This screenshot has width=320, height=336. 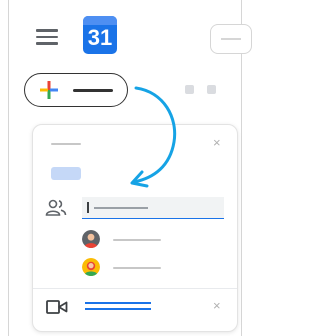 I want to click on guest-input-placeholder-line, so click(x=121, y=208).